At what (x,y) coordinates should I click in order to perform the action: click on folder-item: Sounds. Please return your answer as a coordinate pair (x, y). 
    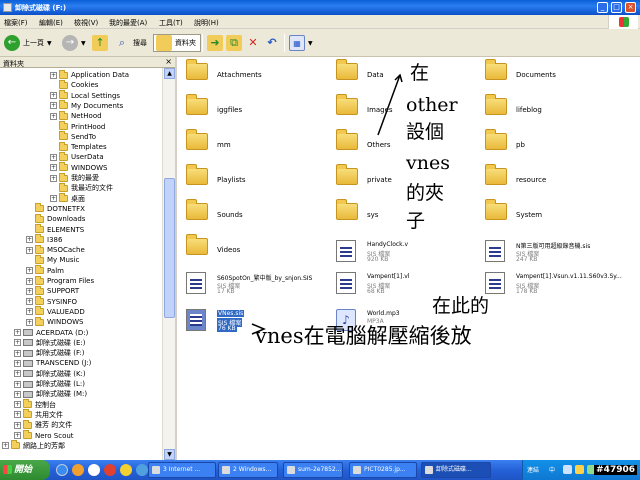
    Looking at the image, I should click on (256, 218).